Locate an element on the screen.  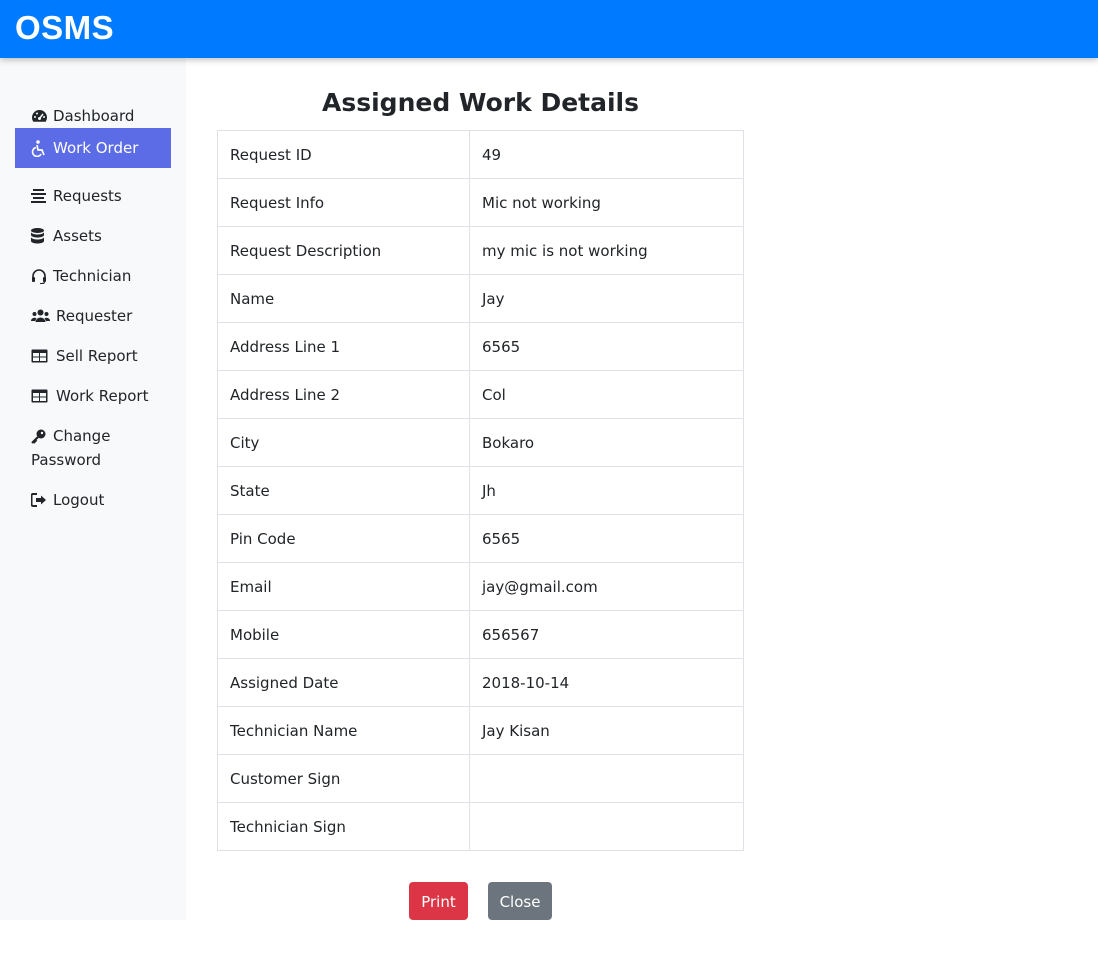
sidebar-item-change-password: Change Password is located at coordinates (93, 448).